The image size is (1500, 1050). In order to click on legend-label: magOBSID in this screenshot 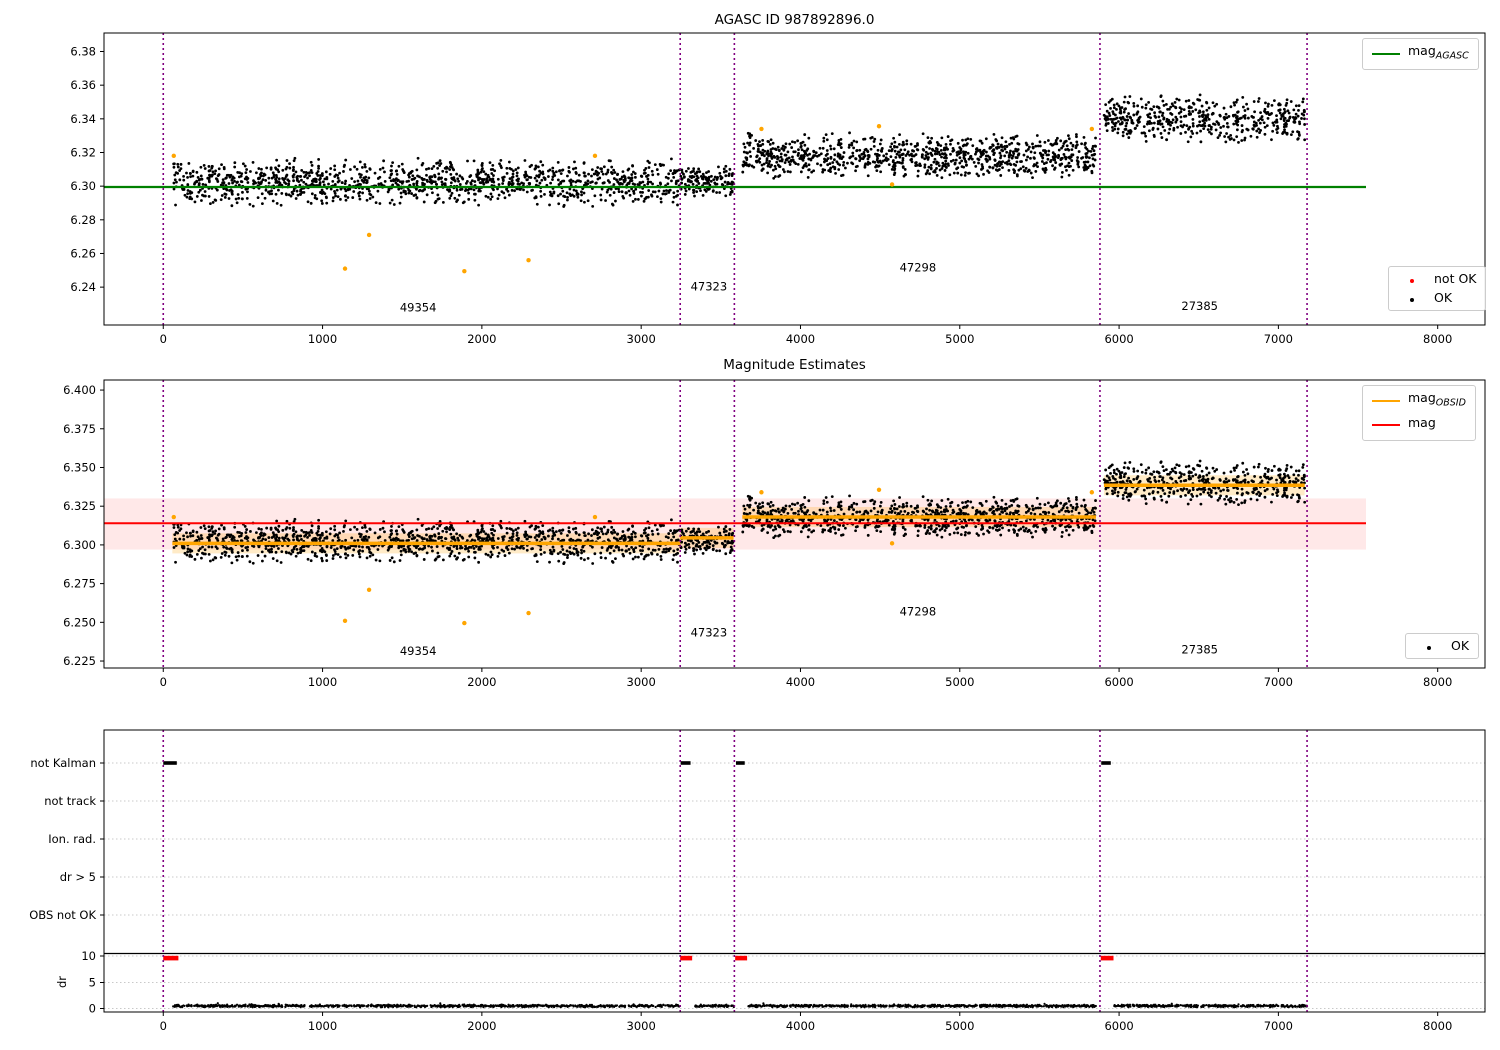, I will do `click(1437, 399)`.